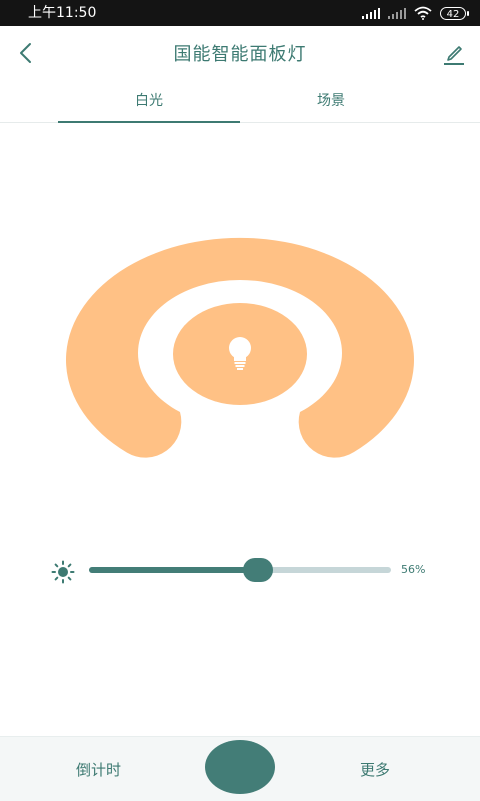 This screenshot has height=801, width=480. I want to click on brightness-percent: 56%, so click(413, 569).